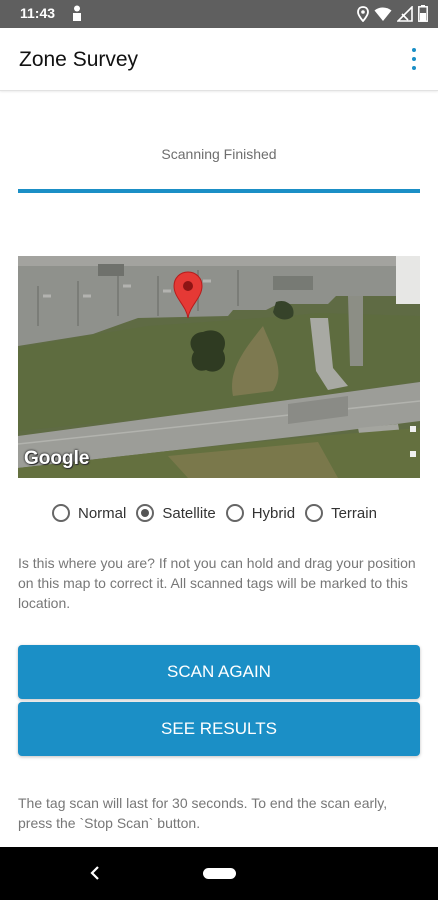 This screenshot has height=900, width=438. I want to click on more-vert-icon, so click(414, 59).